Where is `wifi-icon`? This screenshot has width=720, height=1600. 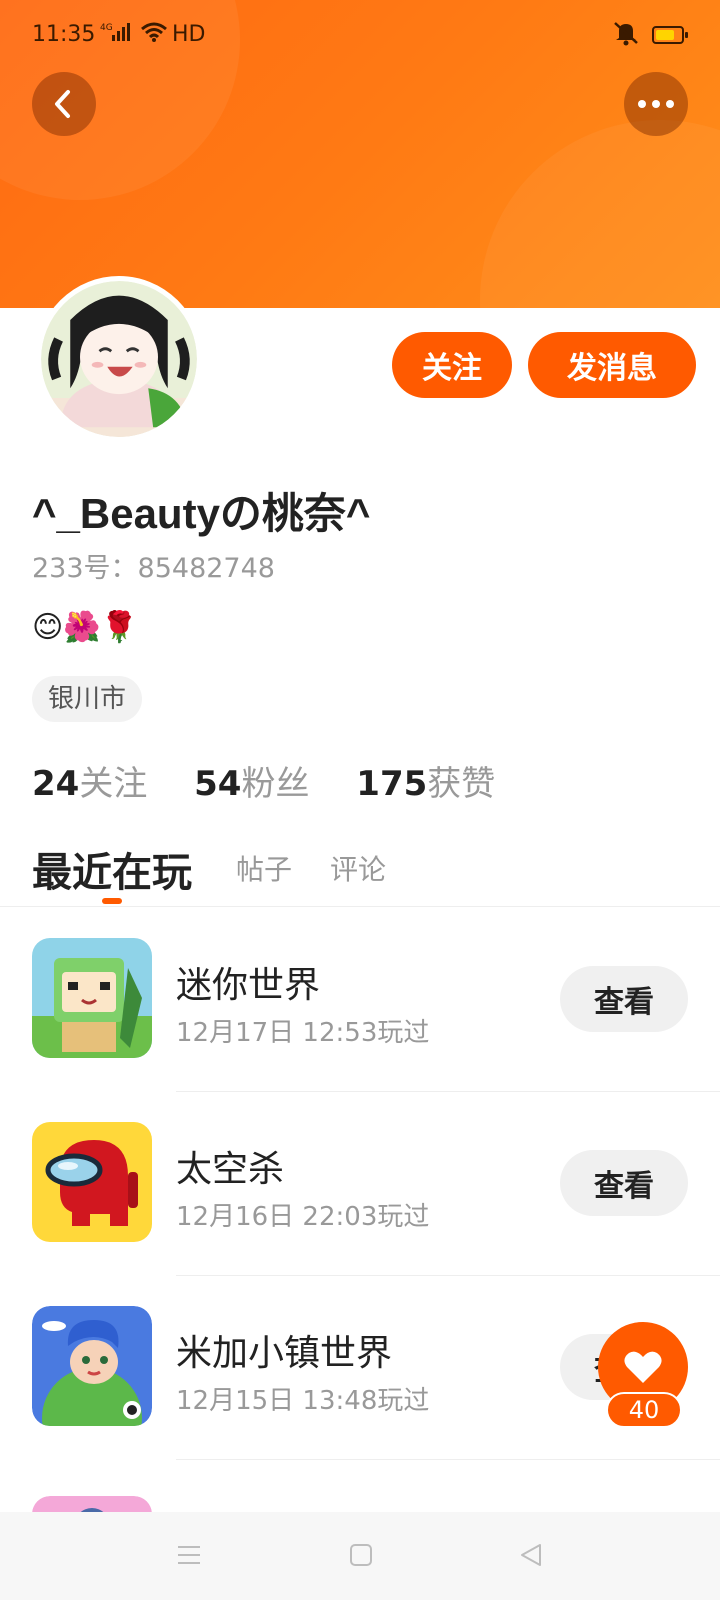
wifi-icon is located at coordinates (154, 35).